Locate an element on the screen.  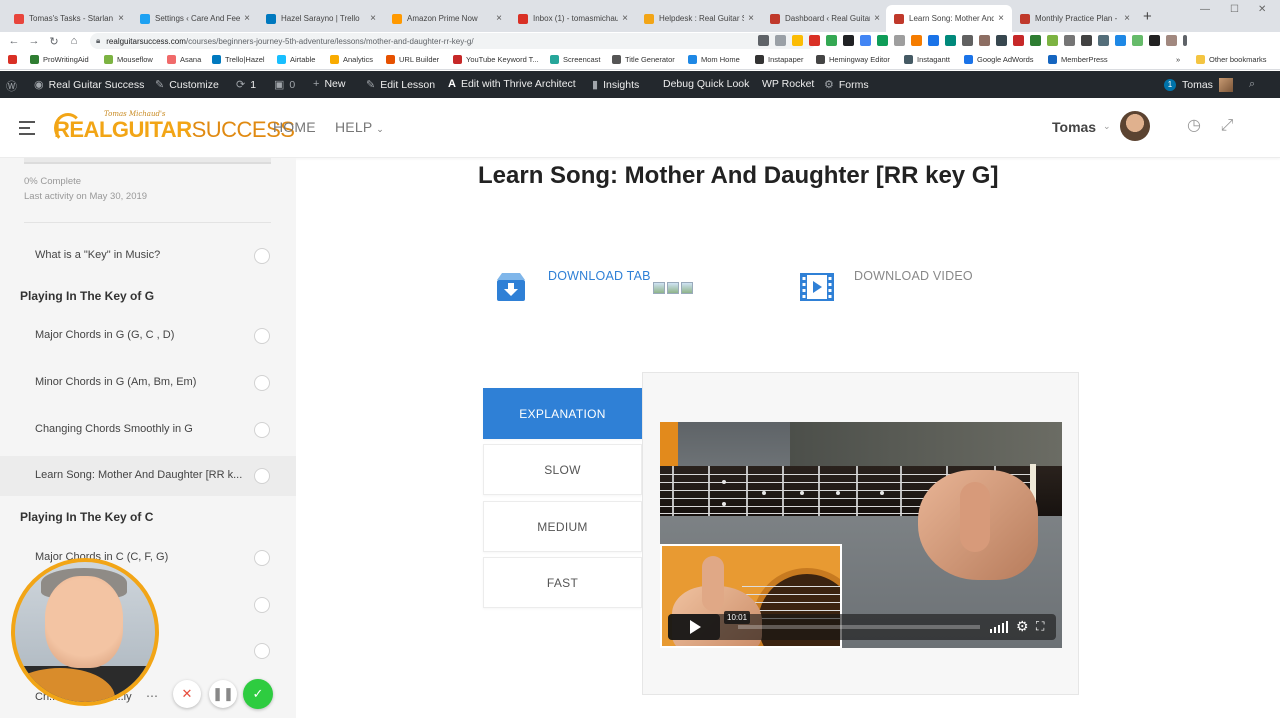
wp-site-name: ◉ Real Guitar Success is located at coordinates (89, 85).